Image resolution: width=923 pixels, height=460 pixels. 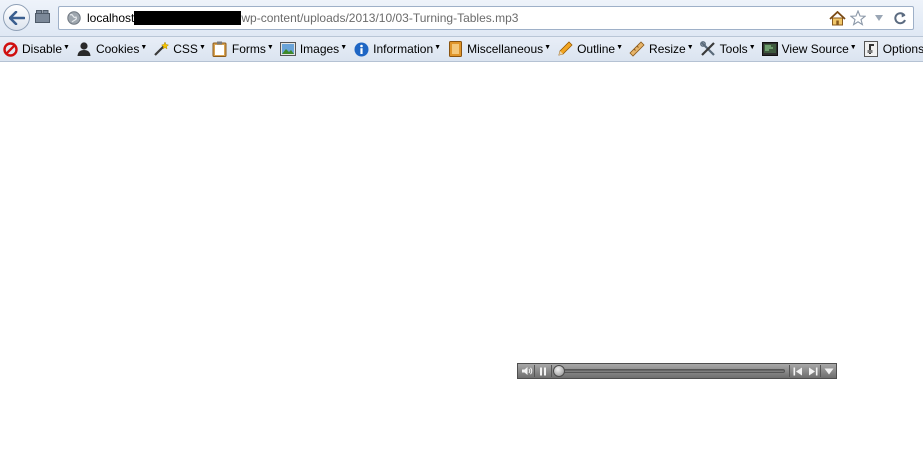 I want to click on devbar-view-source-label: View Source, so click(x=815, y=49).